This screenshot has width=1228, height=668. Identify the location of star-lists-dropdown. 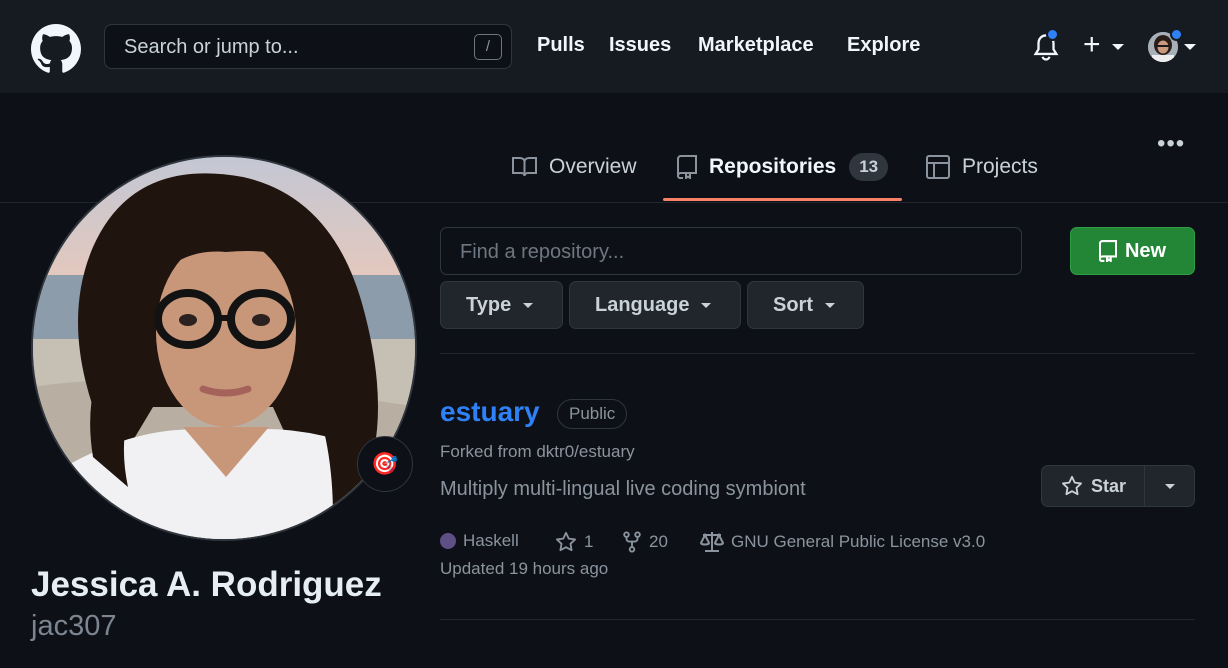
(1170, 486).